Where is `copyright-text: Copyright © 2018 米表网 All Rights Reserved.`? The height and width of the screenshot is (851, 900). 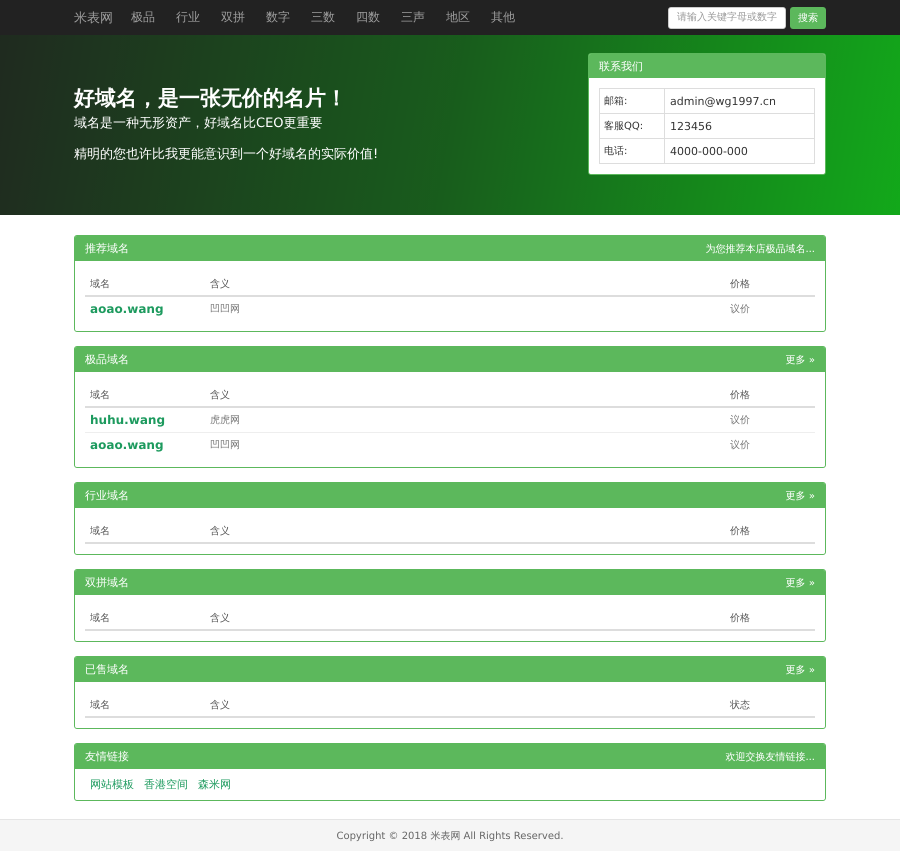 copyright-text: Copyright © 2018 米表网 All Rights Reserved. is located at coordinates (450, 836).